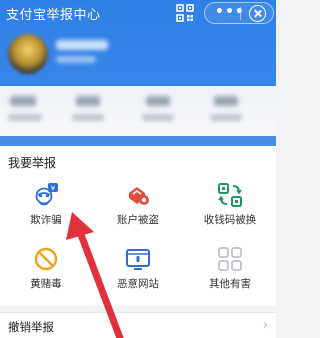 This screenshot has height=338, width=320. Describe the element at coordinates (46, 259) in the screenshot. I see `prohibited-icon` at that location.